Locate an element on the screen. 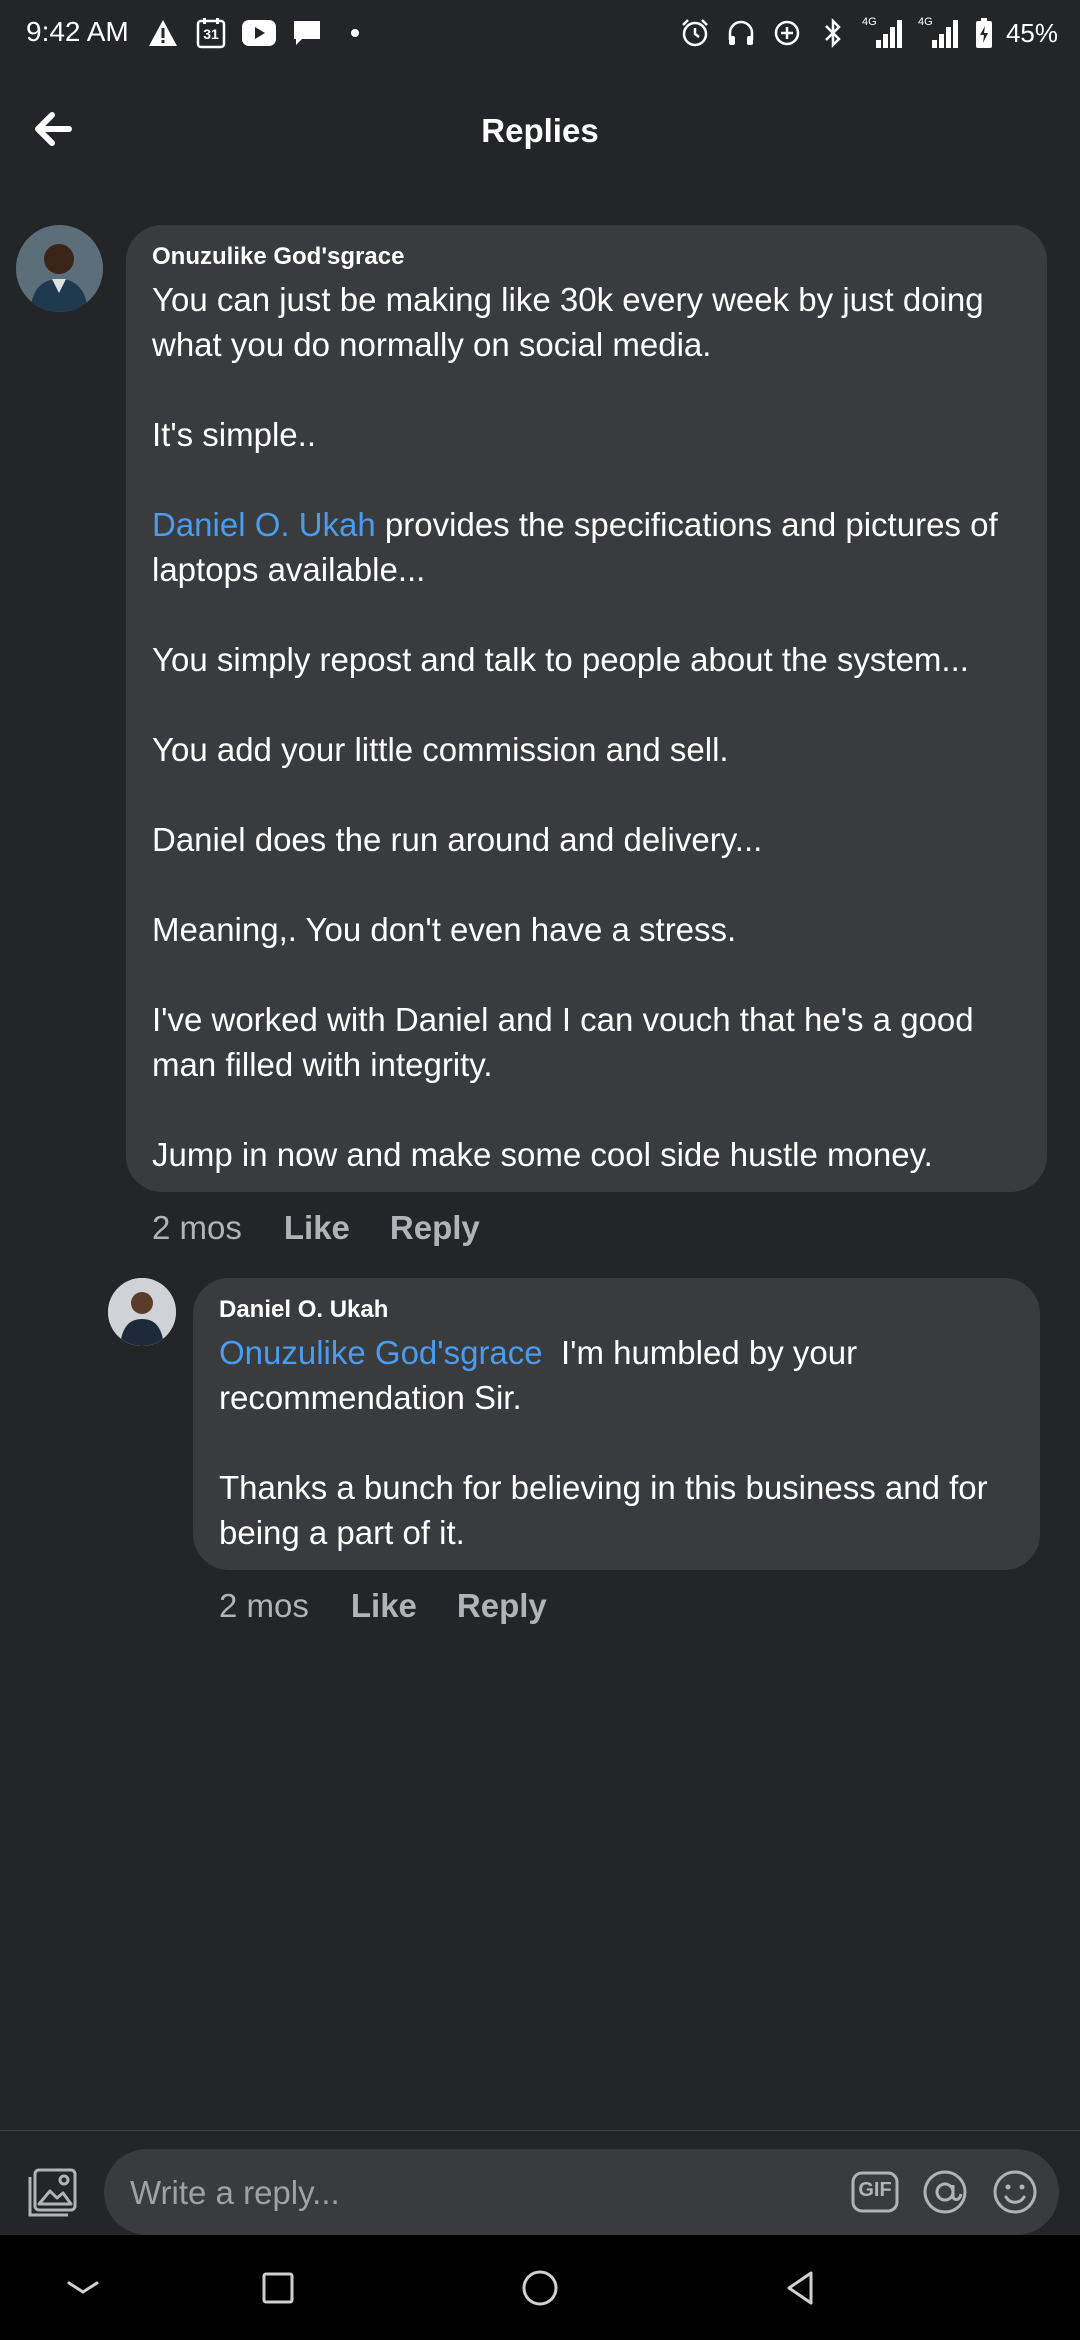 Image resolution: width=1080 pixels, height=2340 pixels. photo-icon is located at coordinates (52, 2192).